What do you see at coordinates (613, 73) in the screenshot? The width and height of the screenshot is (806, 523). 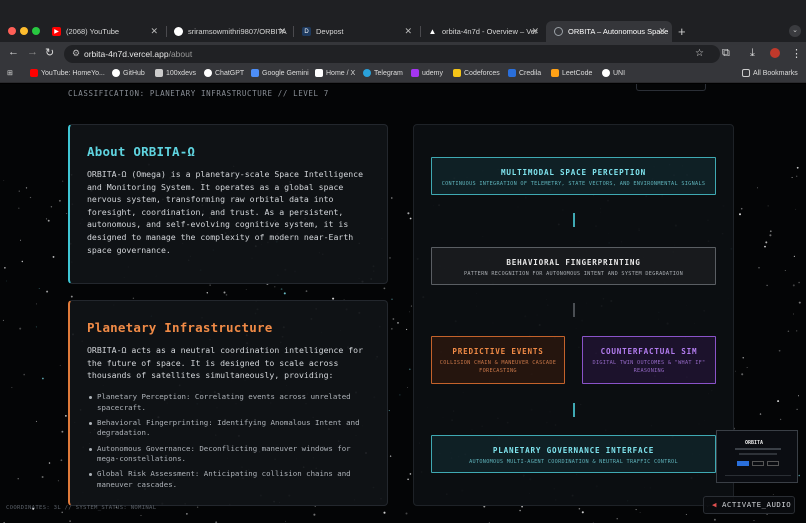 I see `bookmark-item: UNI` at bounding box center [613, 73].